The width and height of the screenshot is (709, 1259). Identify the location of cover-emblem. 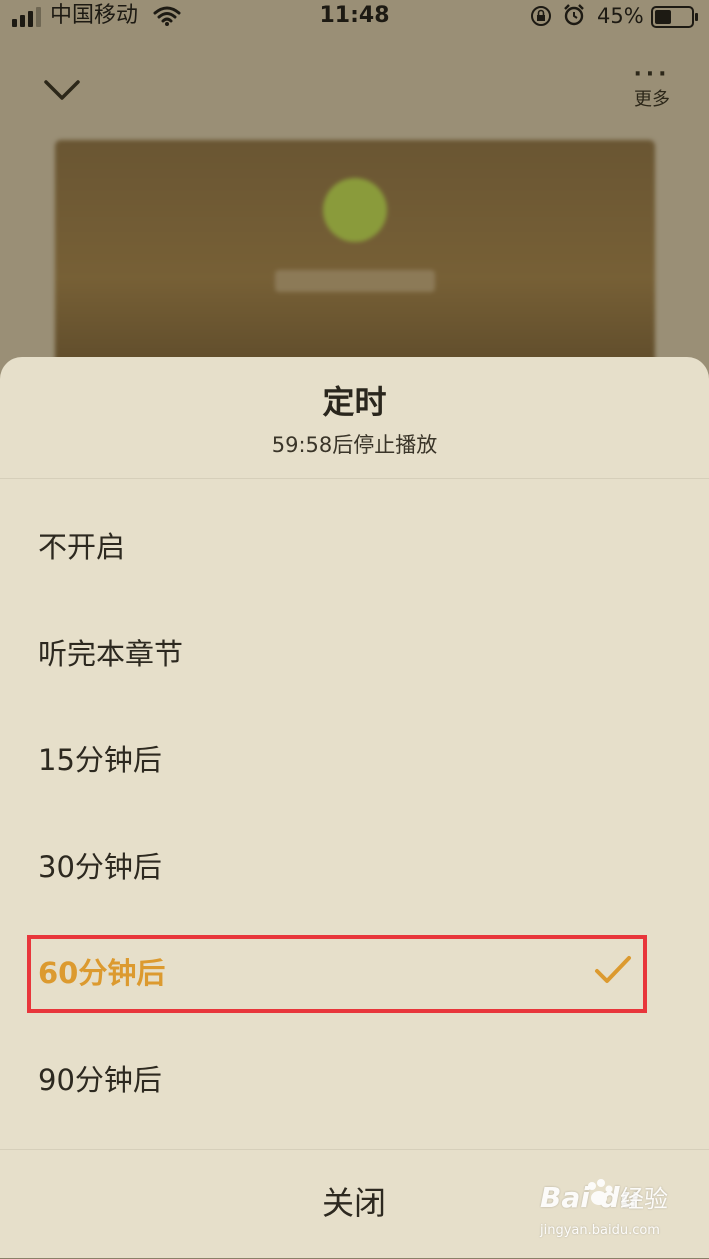
(355, 210).